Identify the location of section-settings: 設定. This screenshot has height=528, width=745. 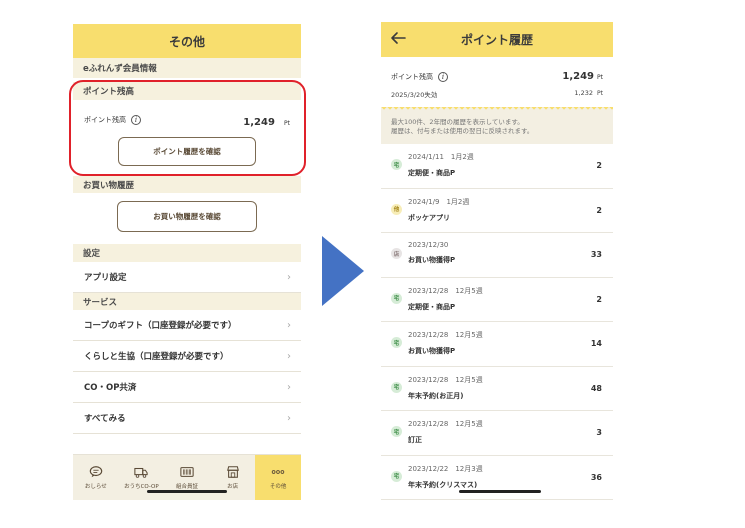
(187, 253).